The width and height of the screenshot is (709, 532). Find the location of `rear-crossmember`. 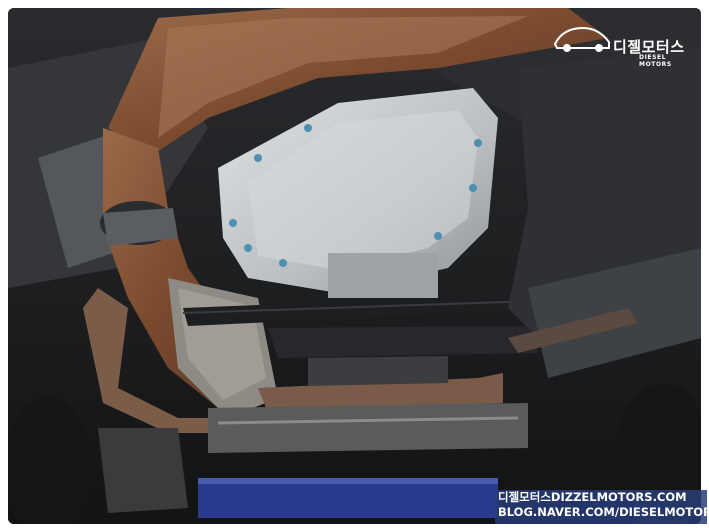

rear-crossmember is located at coordinates (368, 428).